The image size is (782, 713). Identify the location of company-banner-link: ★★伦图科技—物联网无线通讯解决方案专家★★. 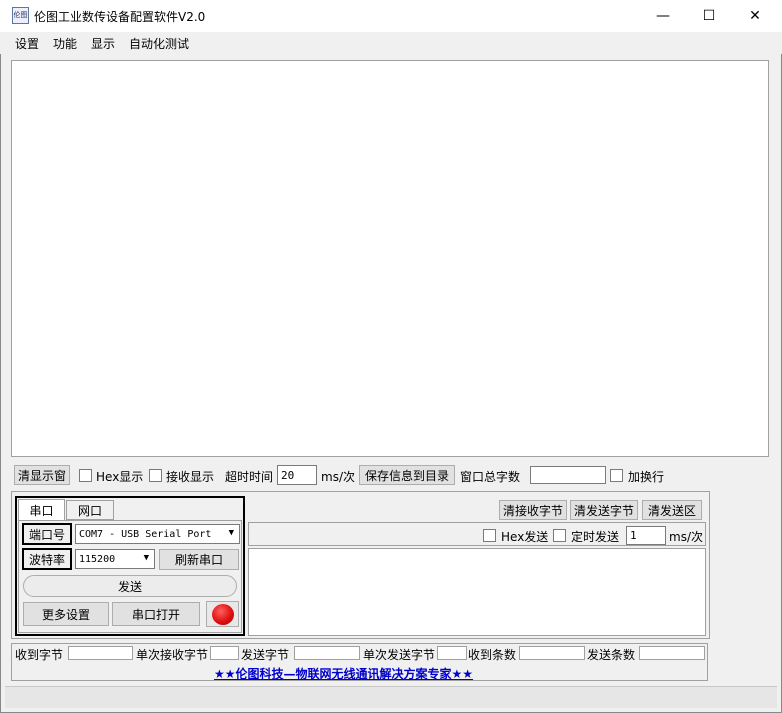
(343, 673).